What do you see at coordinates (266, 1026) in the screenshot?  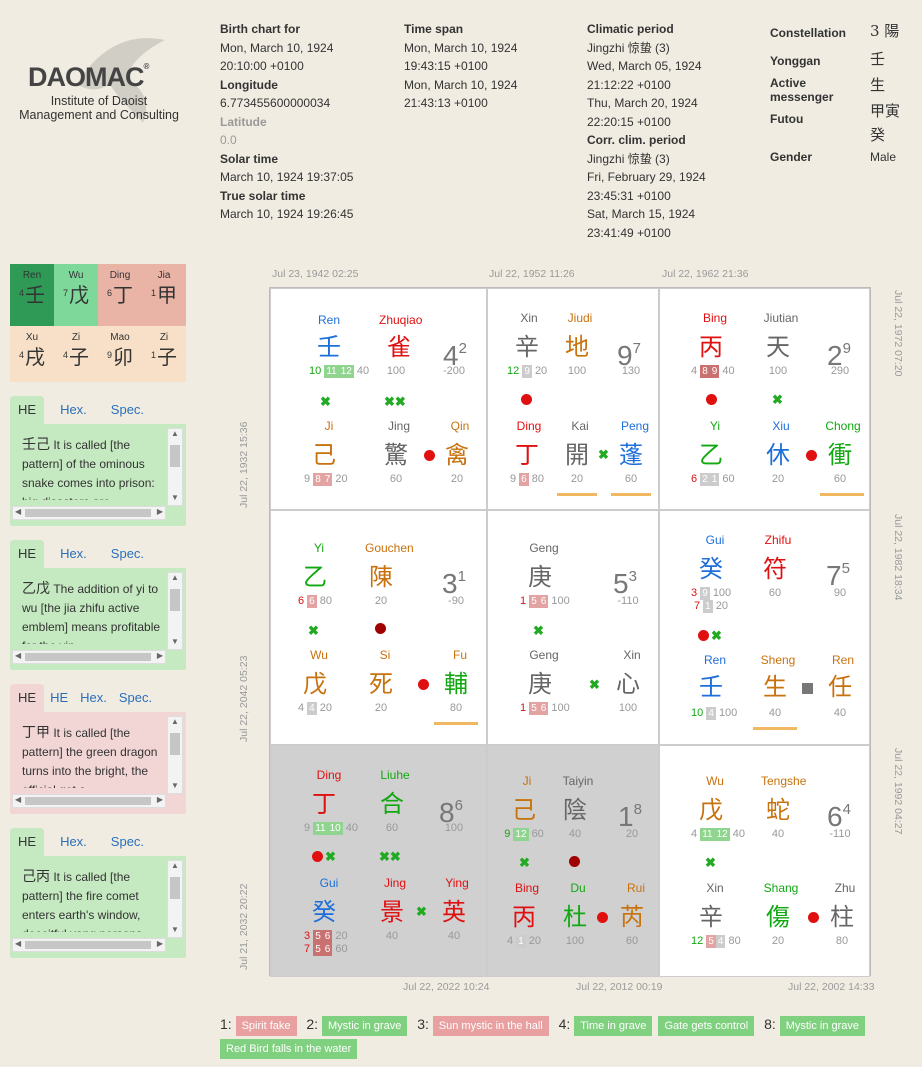 I see `pattern-tag: Spirit fake` at bounding box center [266, 1026].